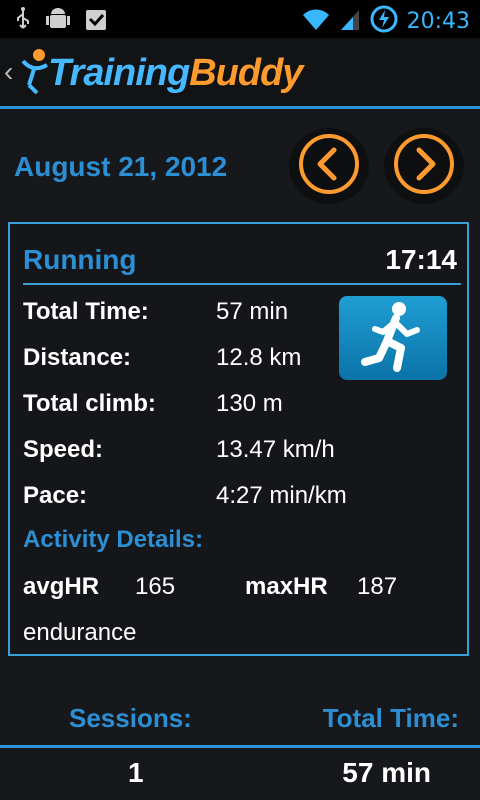 This screenshot has width=480, height=800. I want to click on logo-figure-icon, so click(34, 74).